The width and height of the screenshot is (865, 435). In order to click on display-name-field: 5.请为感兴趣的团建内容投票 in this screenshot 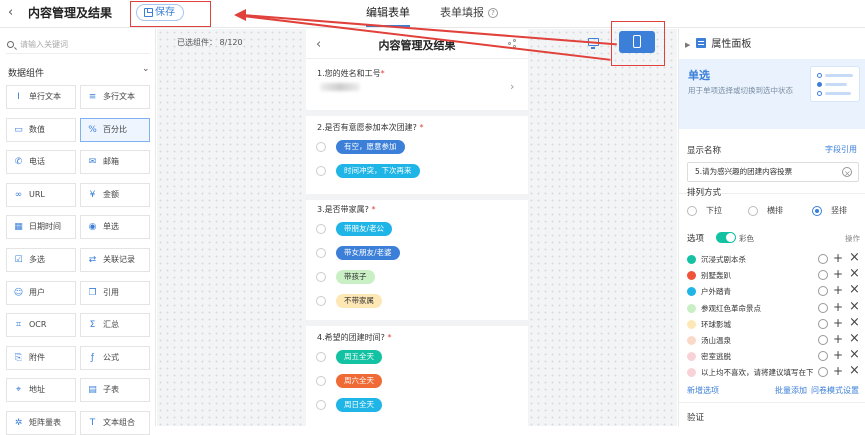, I will do `click(773, 172)`.